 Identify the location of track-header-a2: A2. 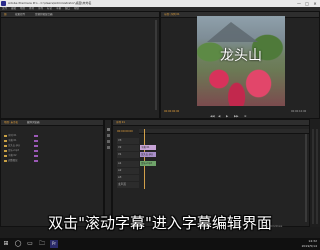
(128, 171).